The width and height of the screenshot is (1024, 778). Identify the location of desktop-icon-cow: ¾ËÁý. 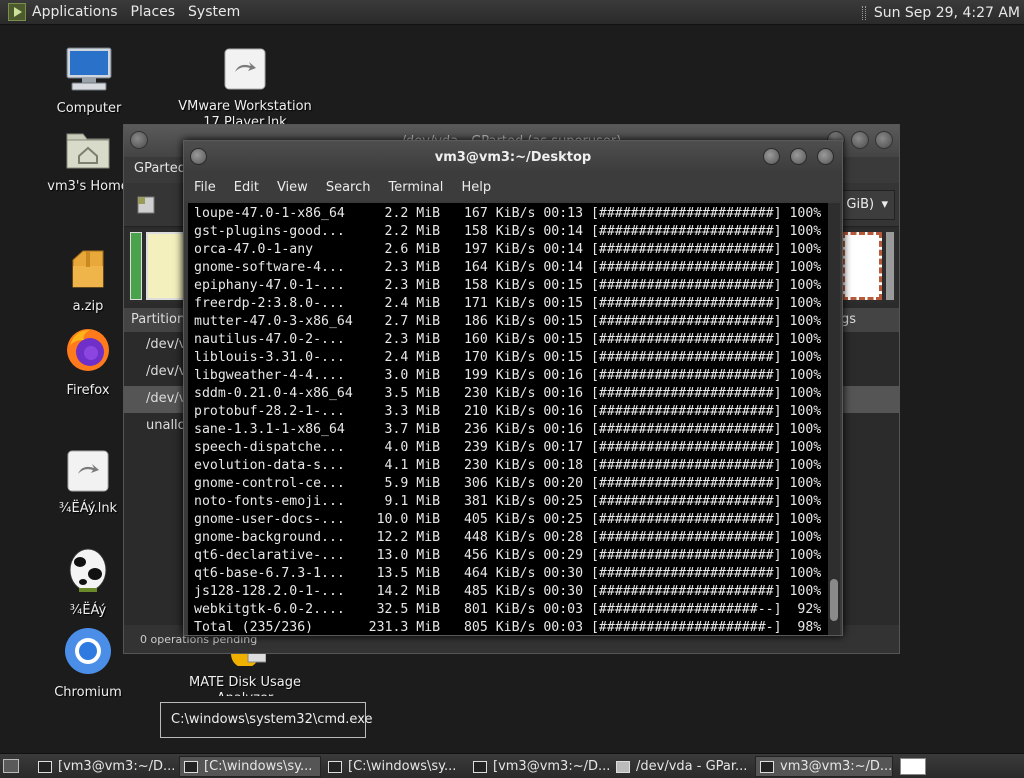
(88, 582).